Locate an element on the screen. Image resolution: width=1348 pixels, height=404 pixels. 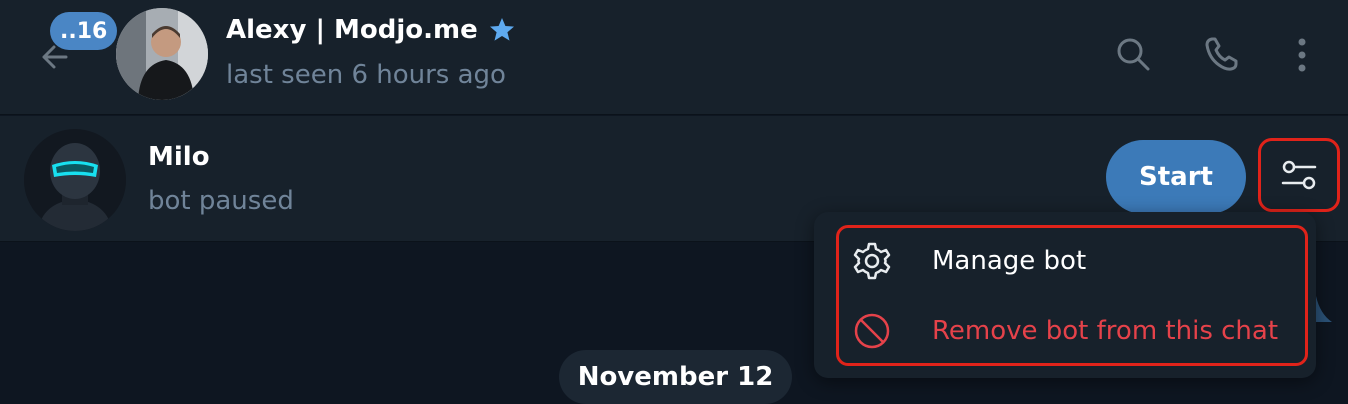
contact-avatar is located at coordinates (162, 54).